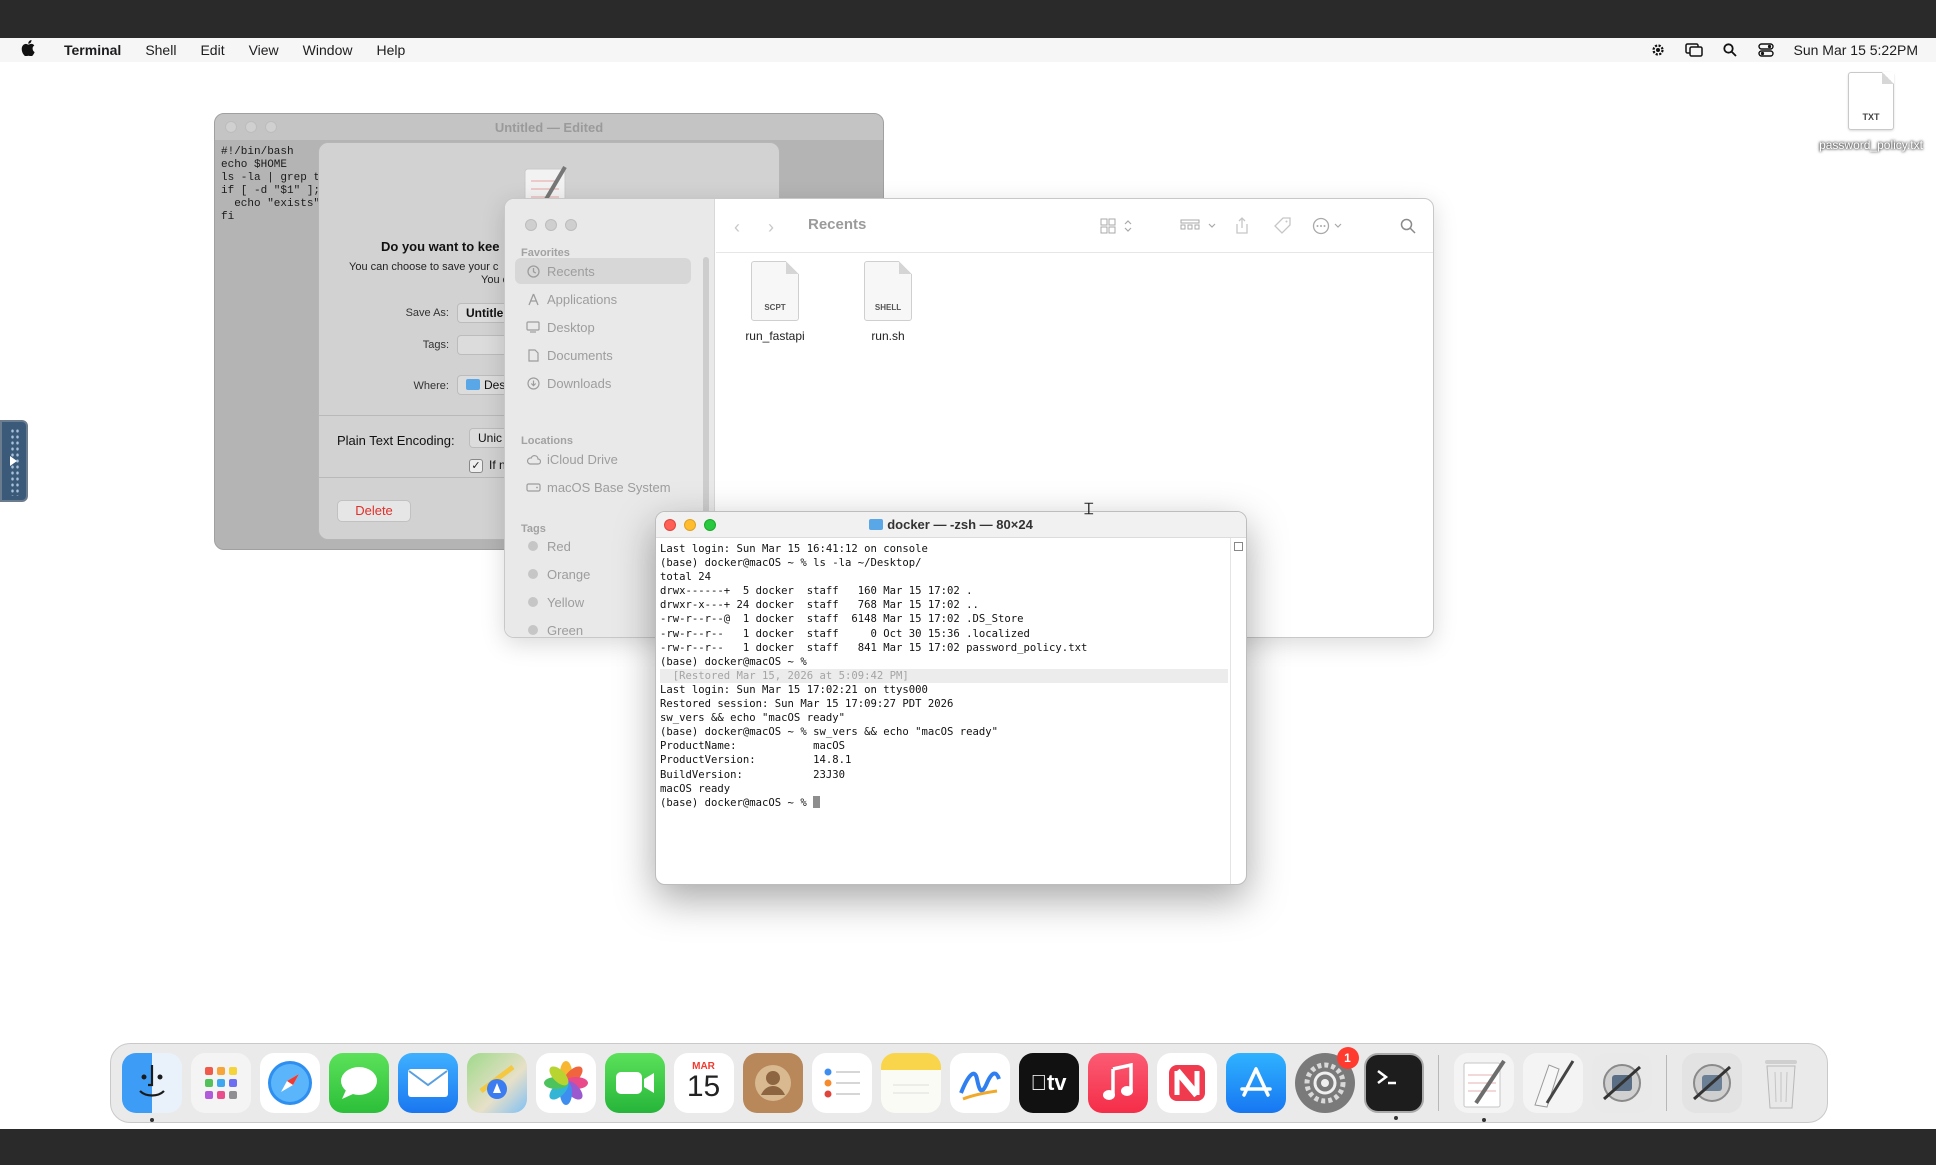 This screenshot has width=1936, height=1165. Describe the element at coordinates (1237, 711) in the screenshot. I see `terminal-scrollbar` at that location.